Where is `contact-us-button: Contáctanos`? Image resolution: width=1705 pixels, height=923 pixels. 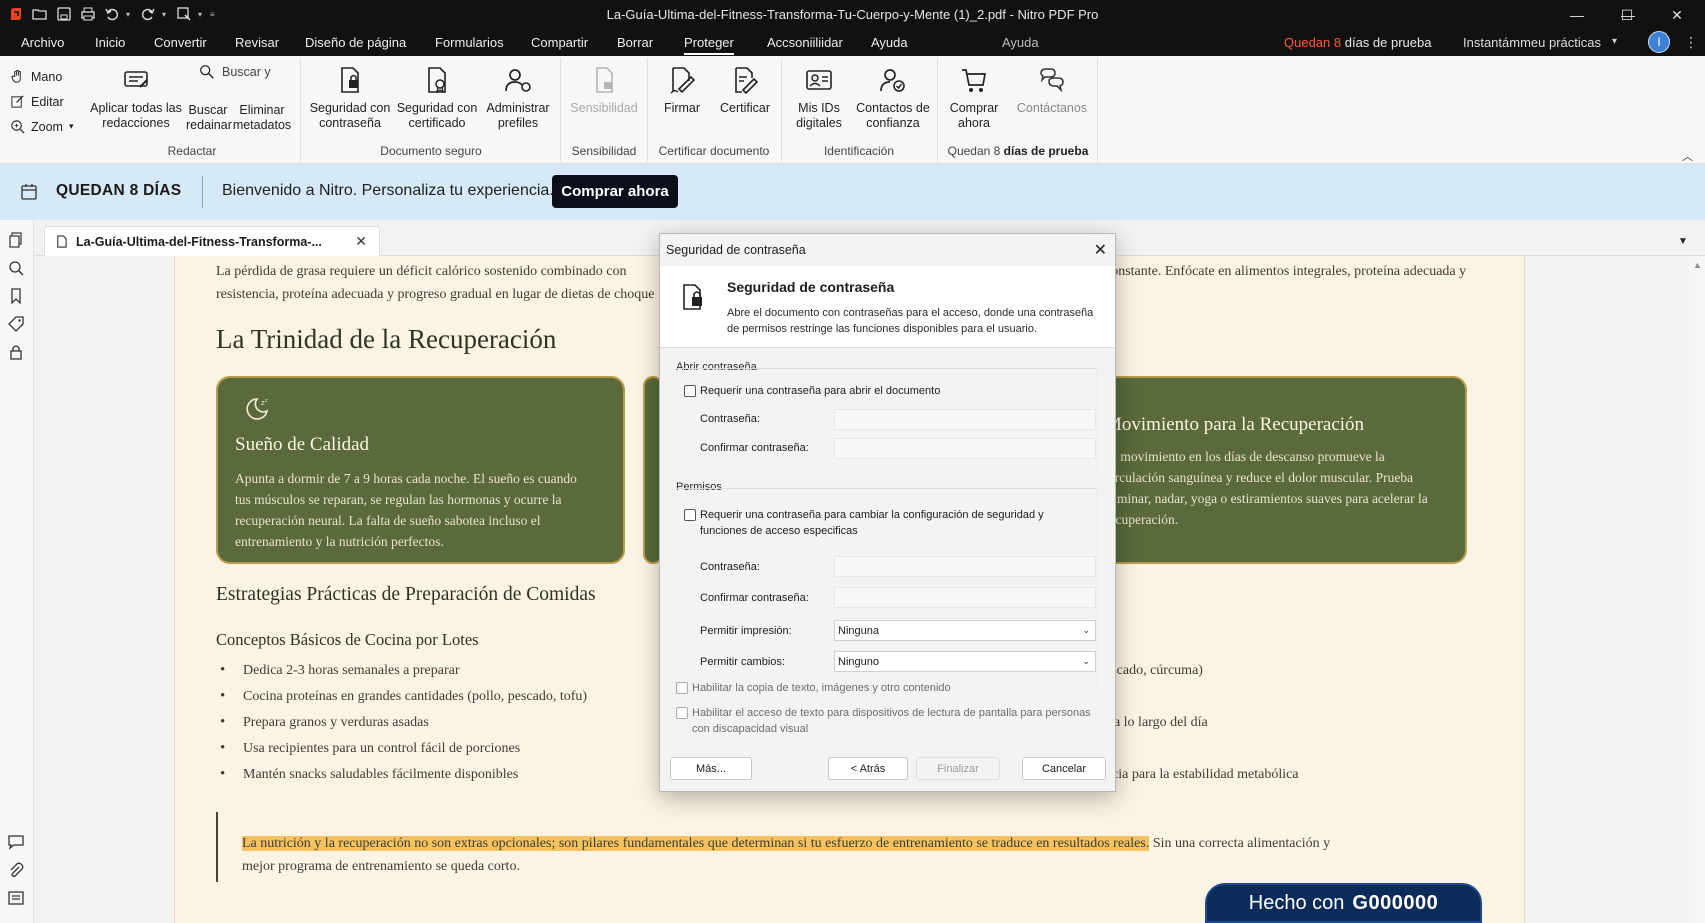
contact-us-button: Contáctanos is located at coordinates (1052, 89).